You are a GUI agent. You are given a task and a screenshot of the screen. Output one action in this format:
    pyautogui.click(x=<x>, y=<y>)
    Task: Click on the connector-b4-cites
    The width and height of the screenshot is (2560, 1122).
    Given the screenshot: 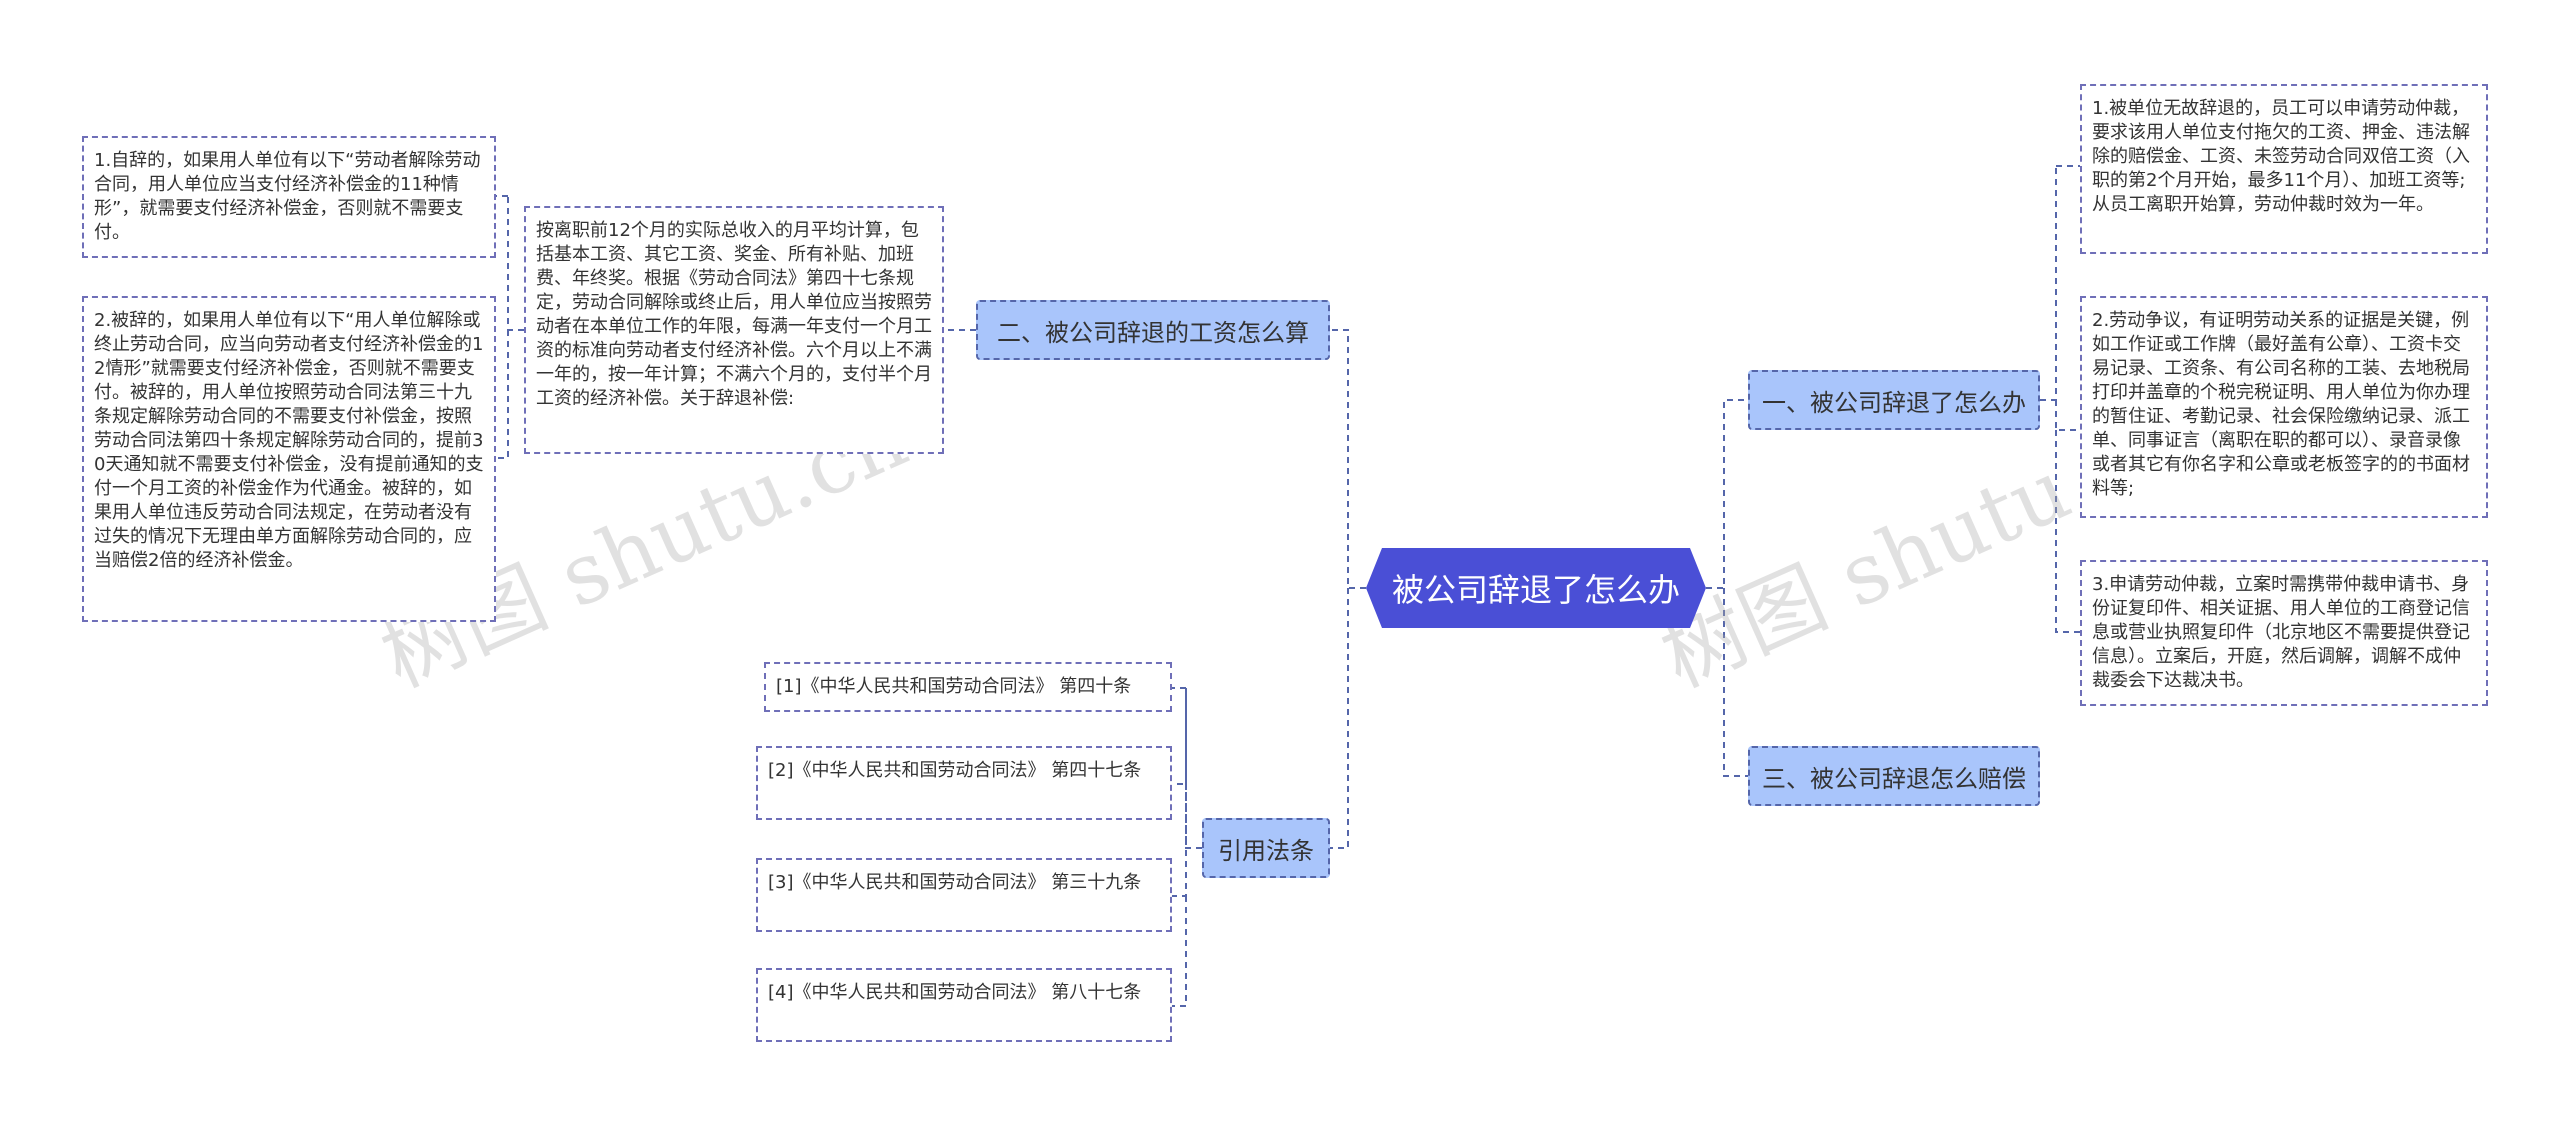 What is the action you would take?
    pyautogui.click(x=1193, y=768)
    